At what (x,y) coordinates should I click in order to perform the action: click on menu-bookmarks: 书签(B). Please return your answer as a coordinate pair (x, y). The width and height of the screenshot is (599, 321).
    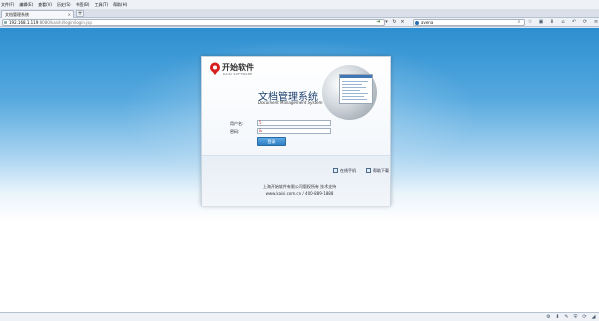
    Looking at the image, I should click on (83, 5).